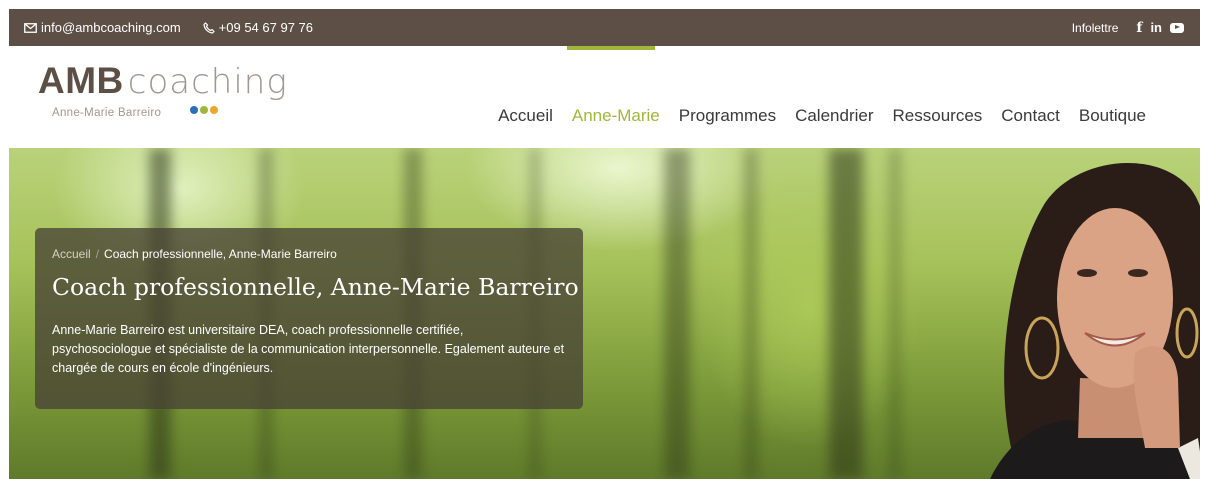  What do you see at coordinates (207, 82) in the screenshot?
I see `logo-coaching: coaching` at bounding box center [207, 82].